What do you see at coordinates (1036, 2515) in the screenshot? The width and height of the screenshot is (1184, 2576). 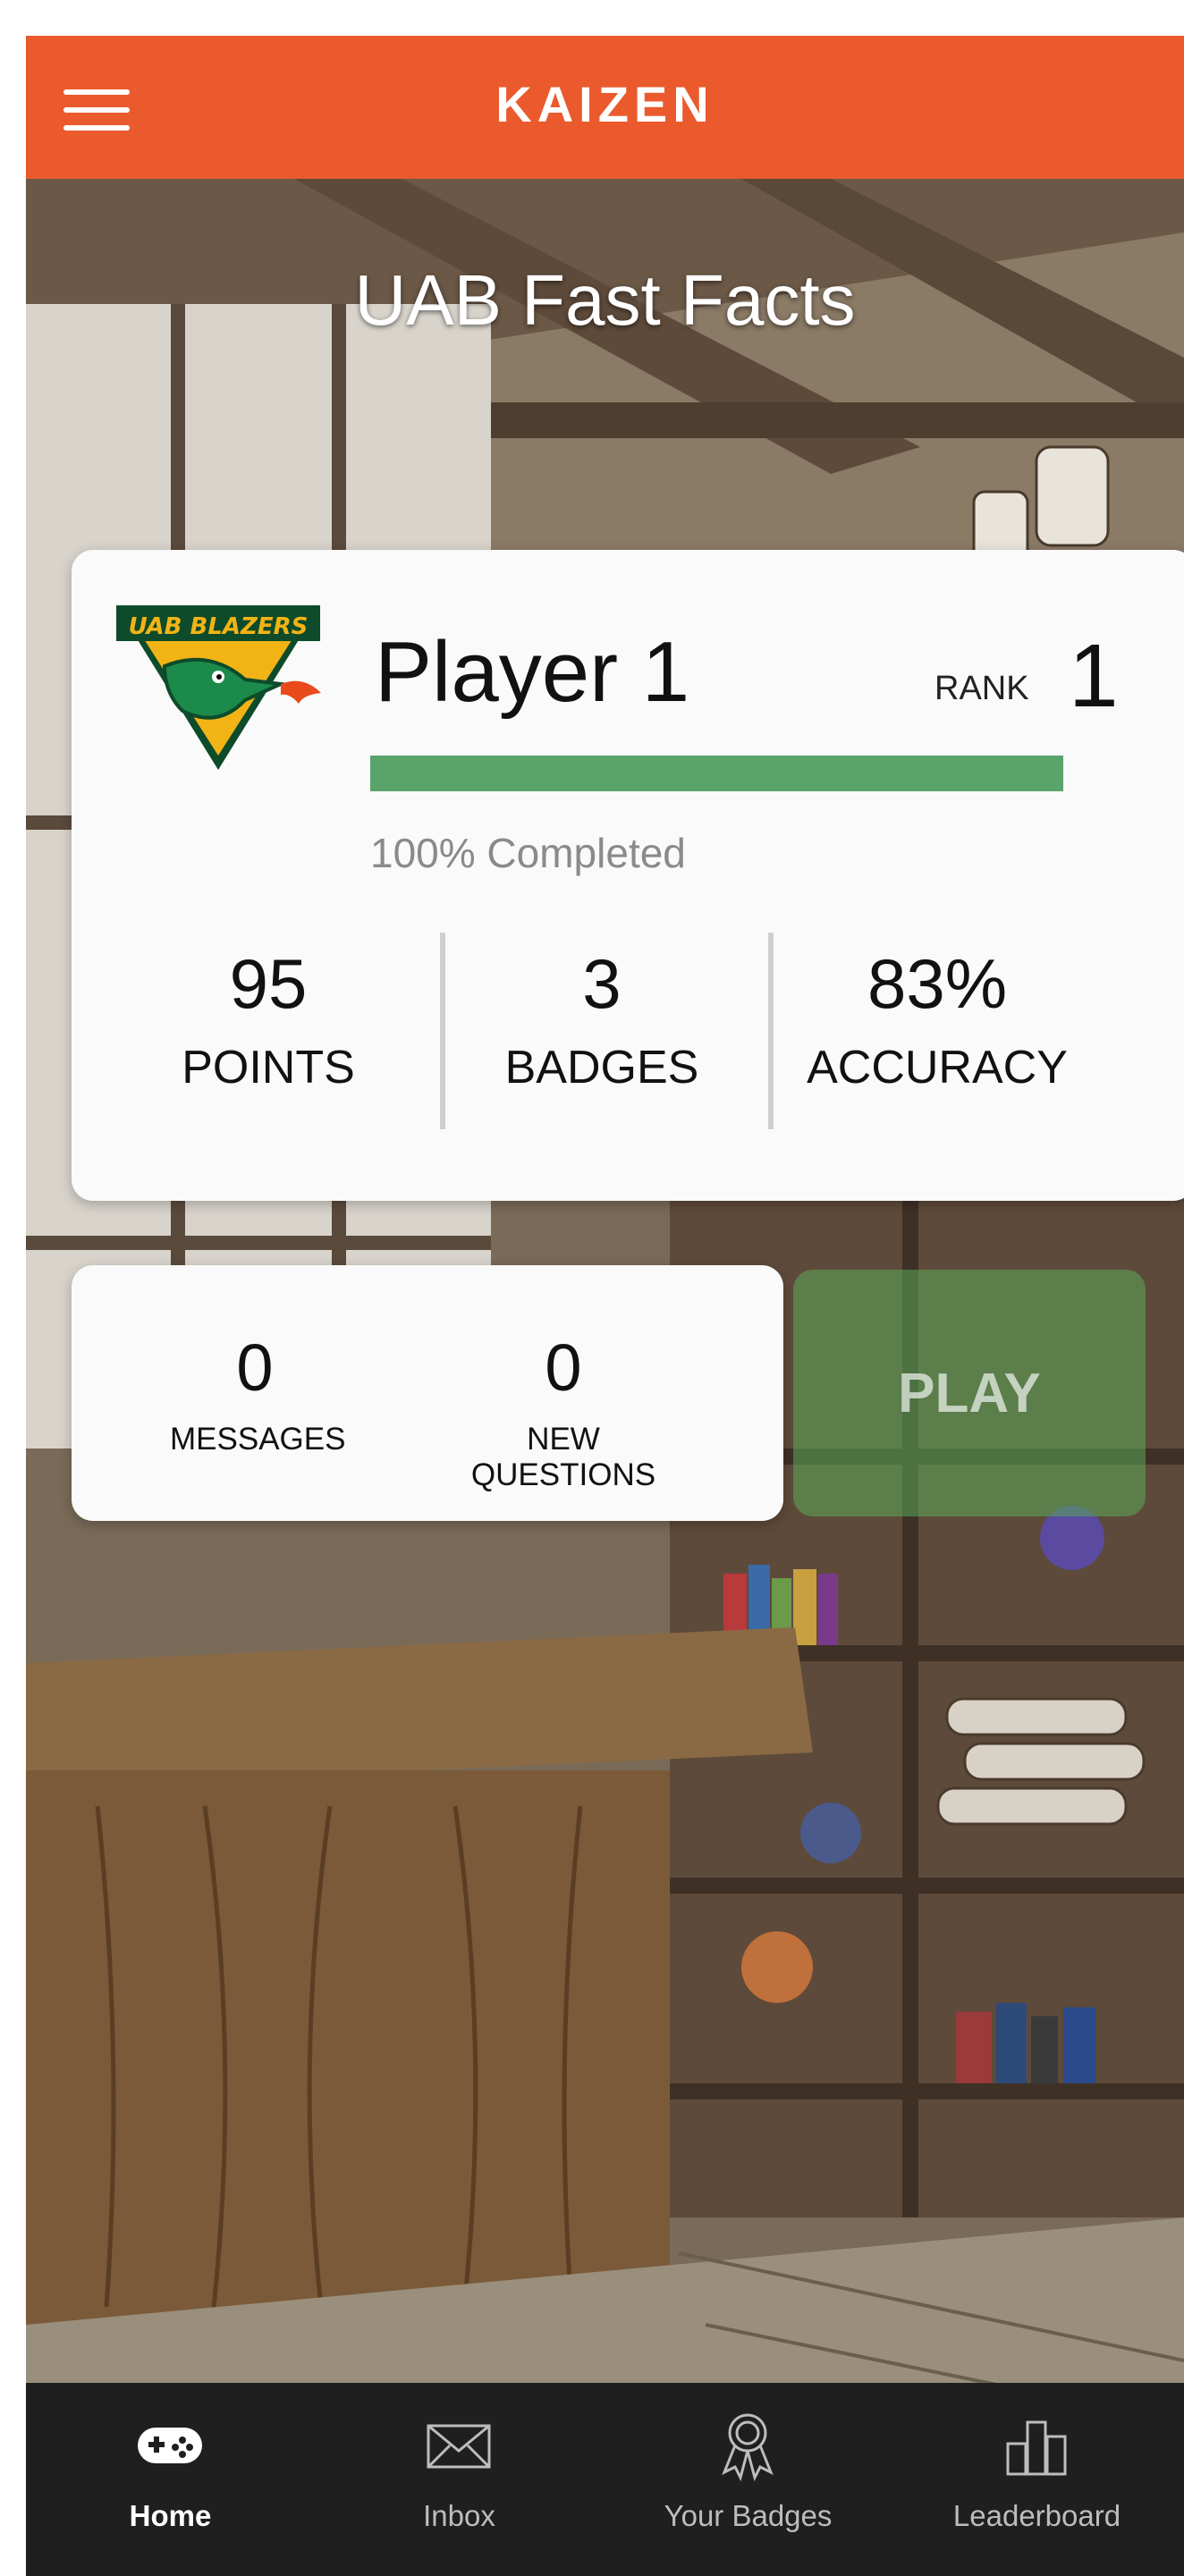 I see `nav-leaderboard-label: Leaderboard` at bounding box center [1036, 2515].